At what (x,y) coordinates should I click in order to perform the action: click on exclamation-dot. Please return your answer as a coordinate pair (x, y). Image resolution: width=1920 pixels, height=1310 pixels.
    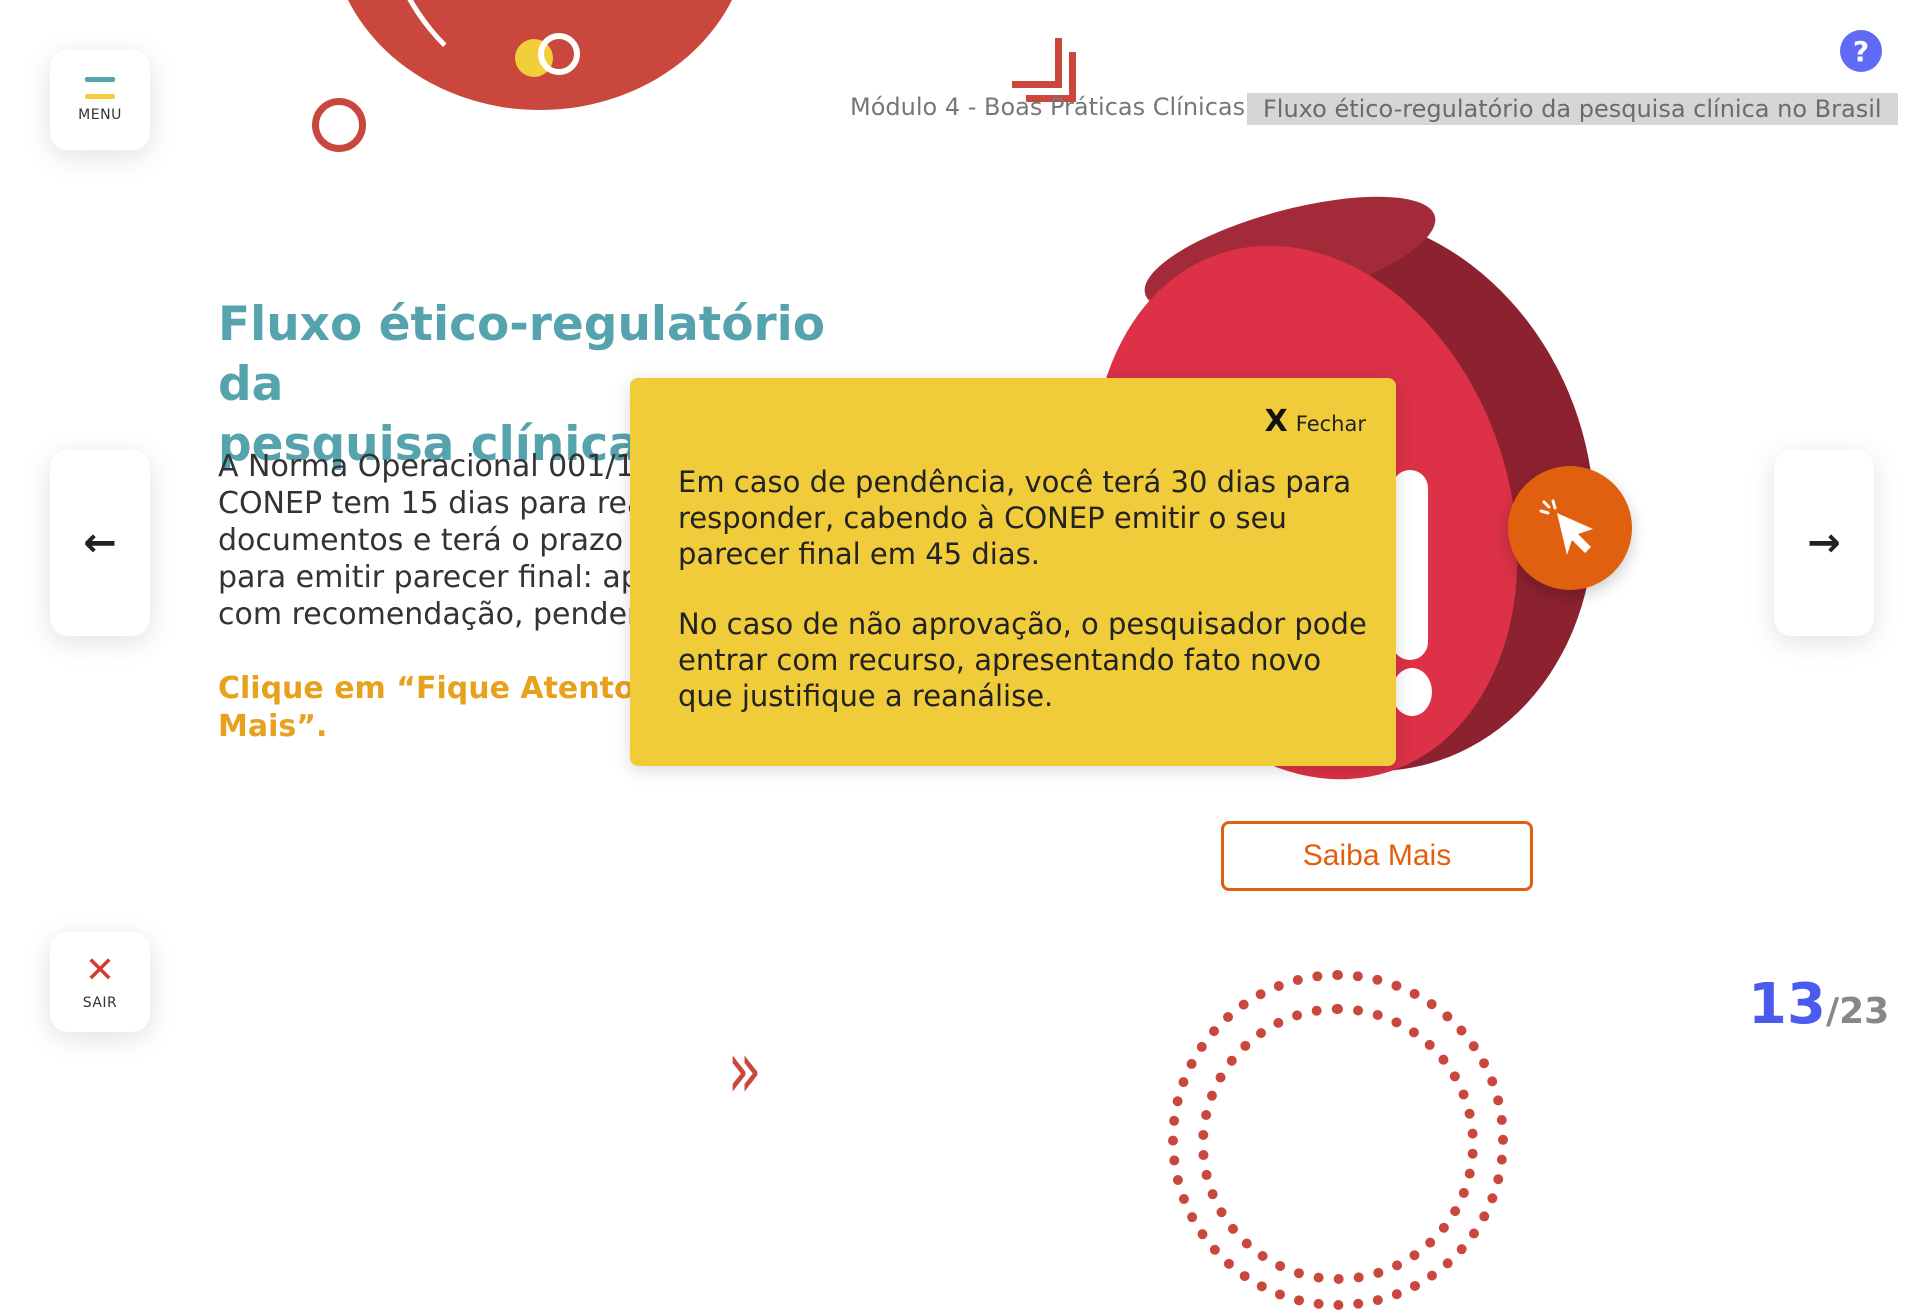
    Looking at the image, I should click on (1412, 692).